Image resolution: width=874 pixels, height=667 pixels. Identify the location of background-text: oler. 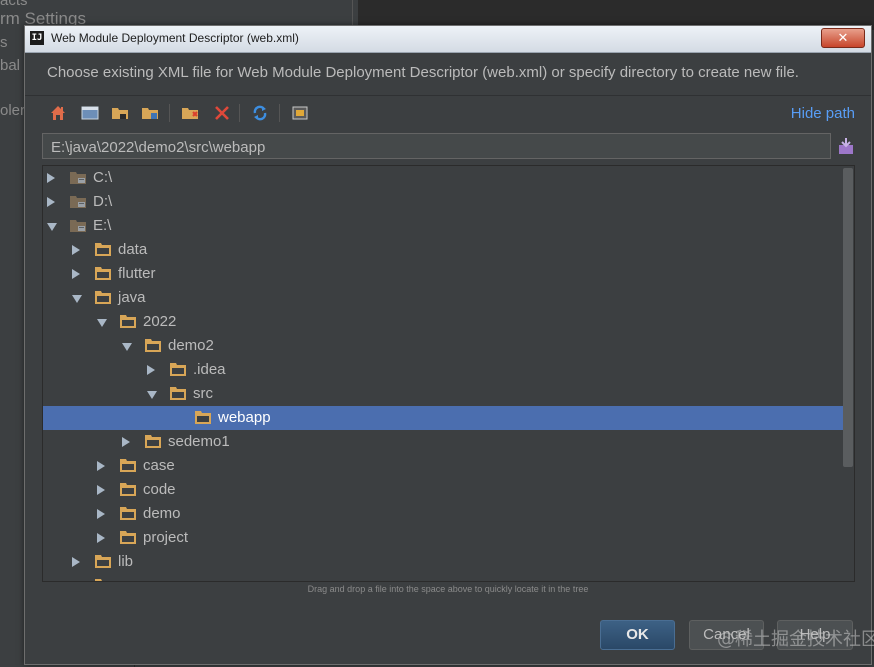
(13, 110).